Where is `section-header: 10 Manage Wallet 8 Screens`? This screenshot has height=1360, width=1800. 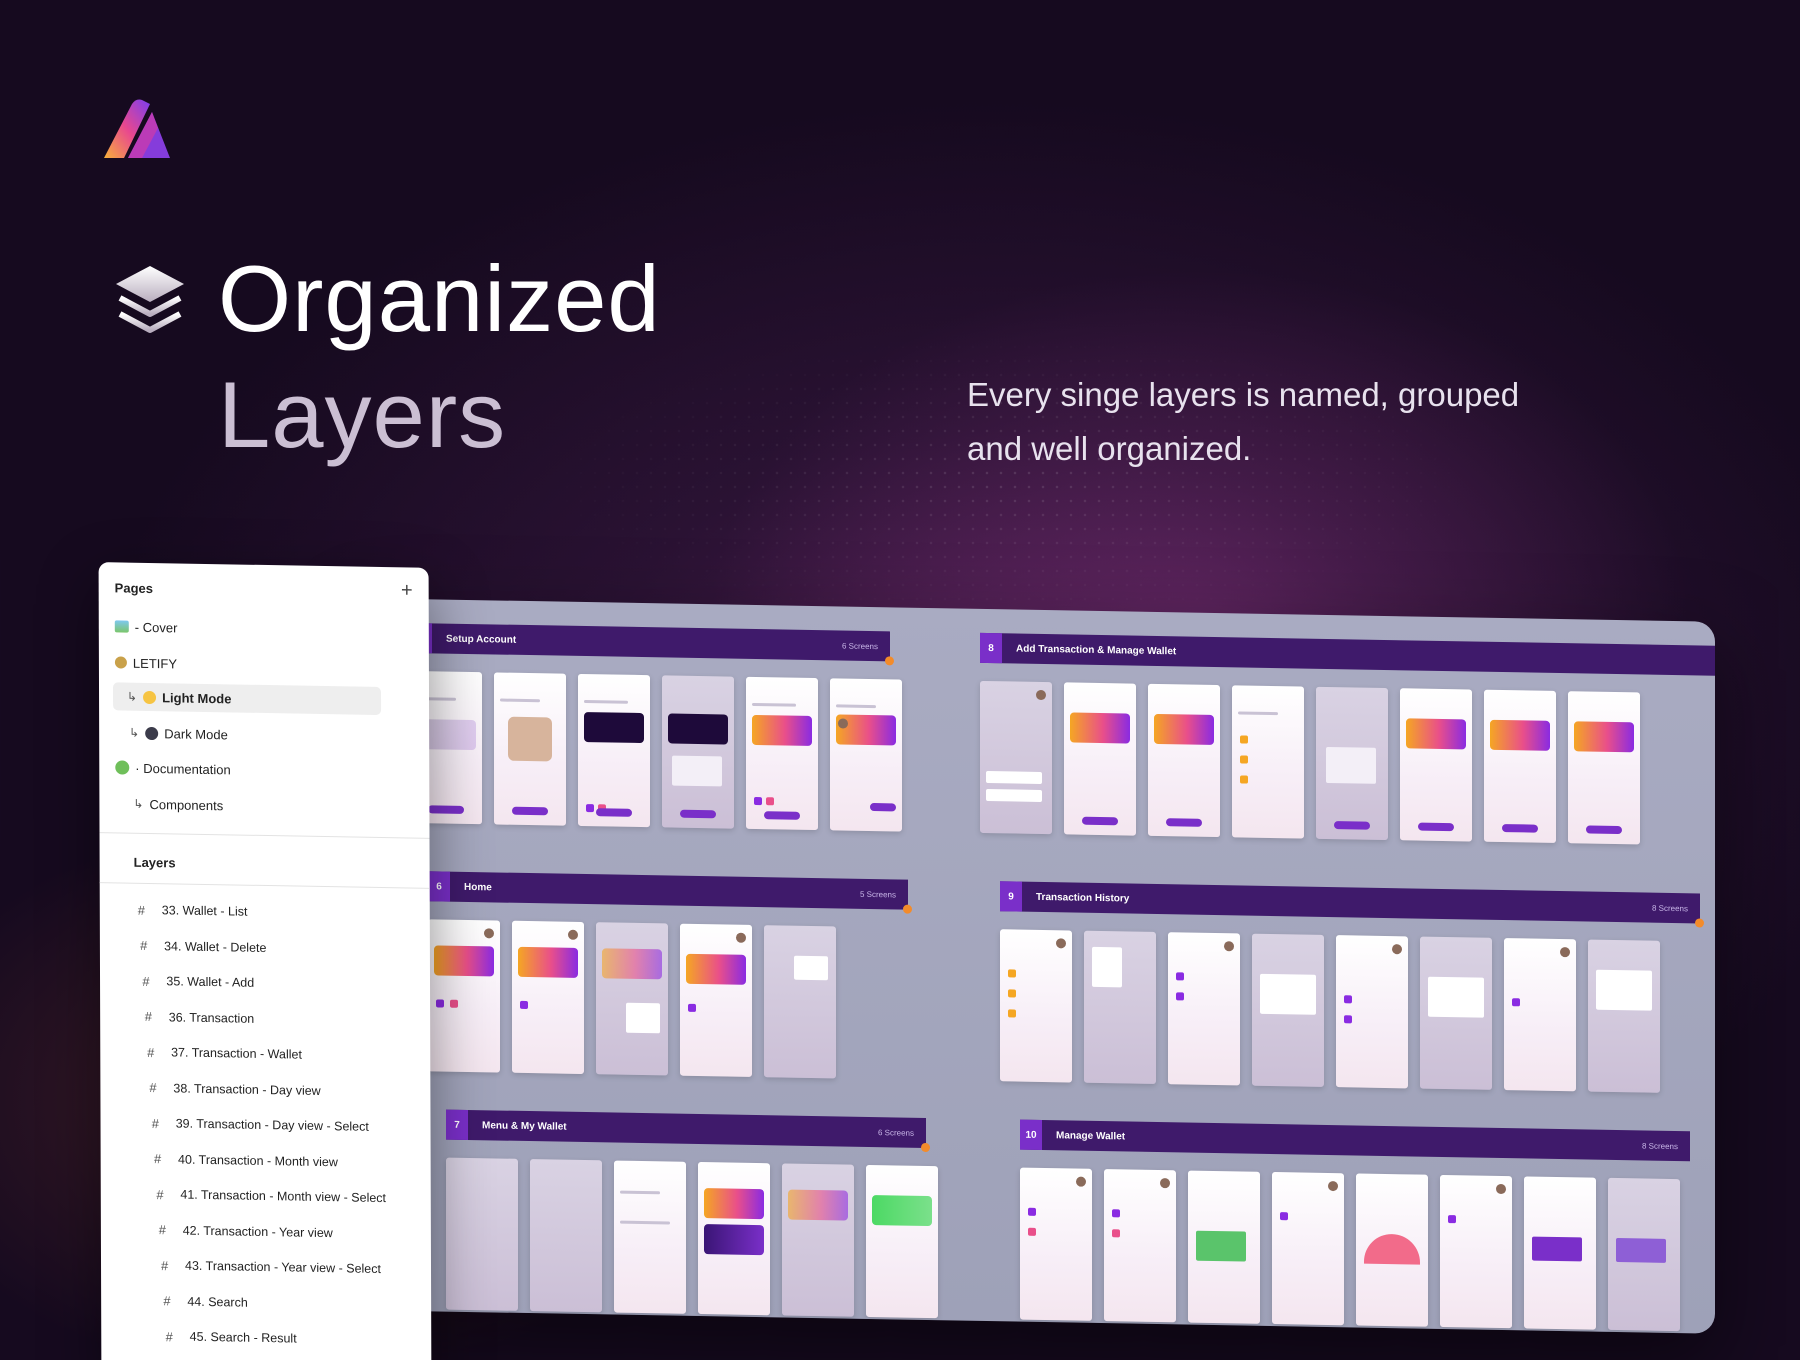 section-header: 10 Manage Wallet 8 Screens is located at coordinates (1355, 1140).